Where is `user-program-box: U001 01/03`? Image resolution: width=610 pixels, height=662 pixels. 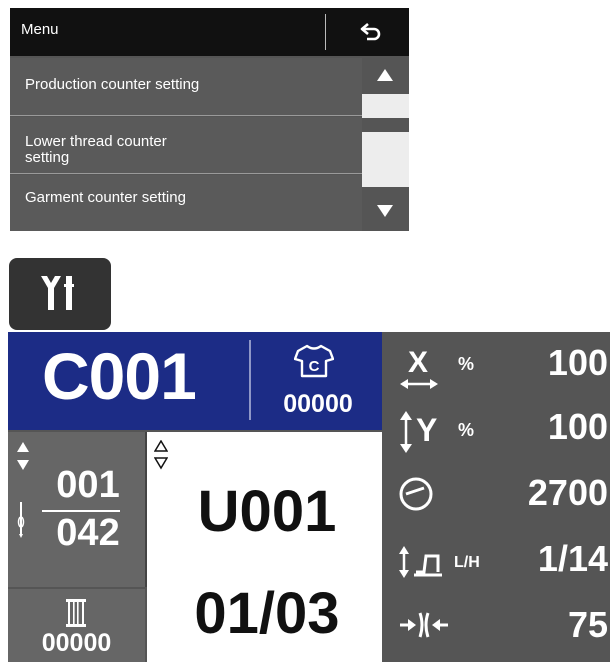 user-program-box: U001 01/03 is located at coordinates (264, 547).